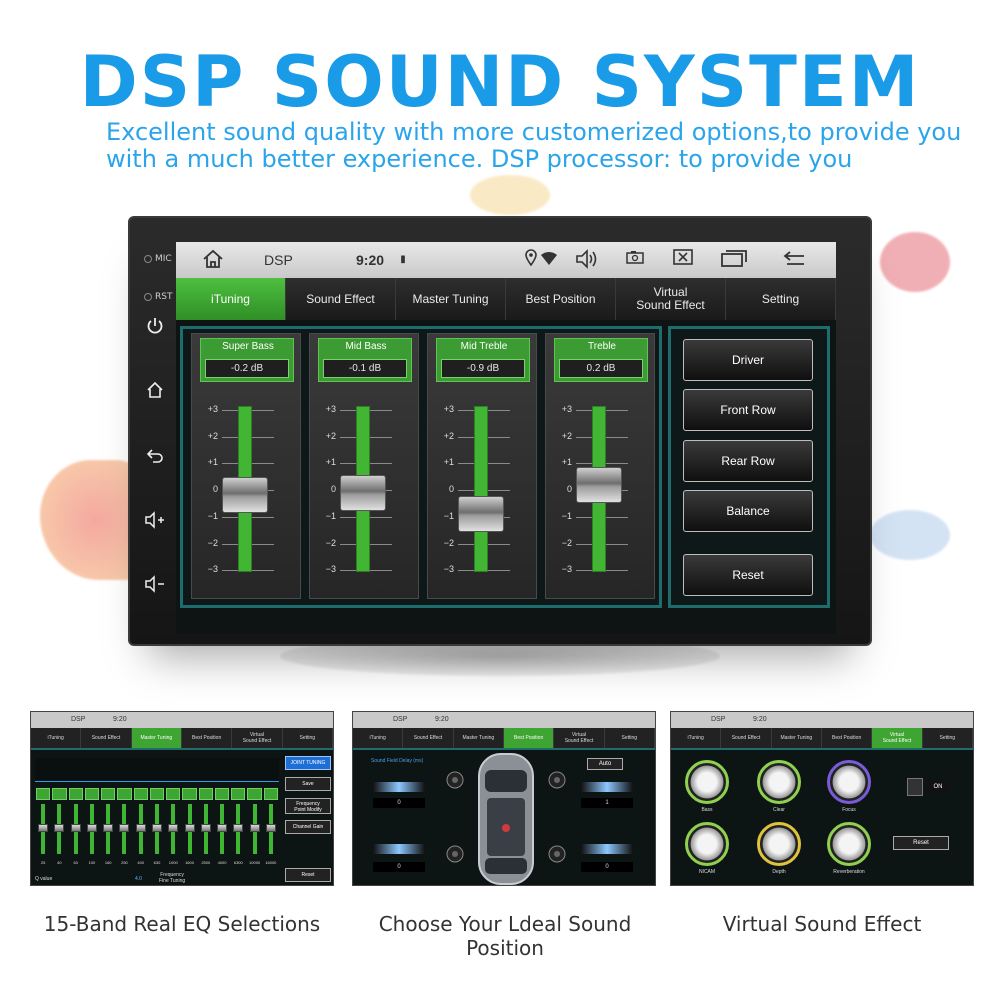 This screenshot has height=1000, width=1000. I want to click on notification-icon: ▮, so click(403, 259).